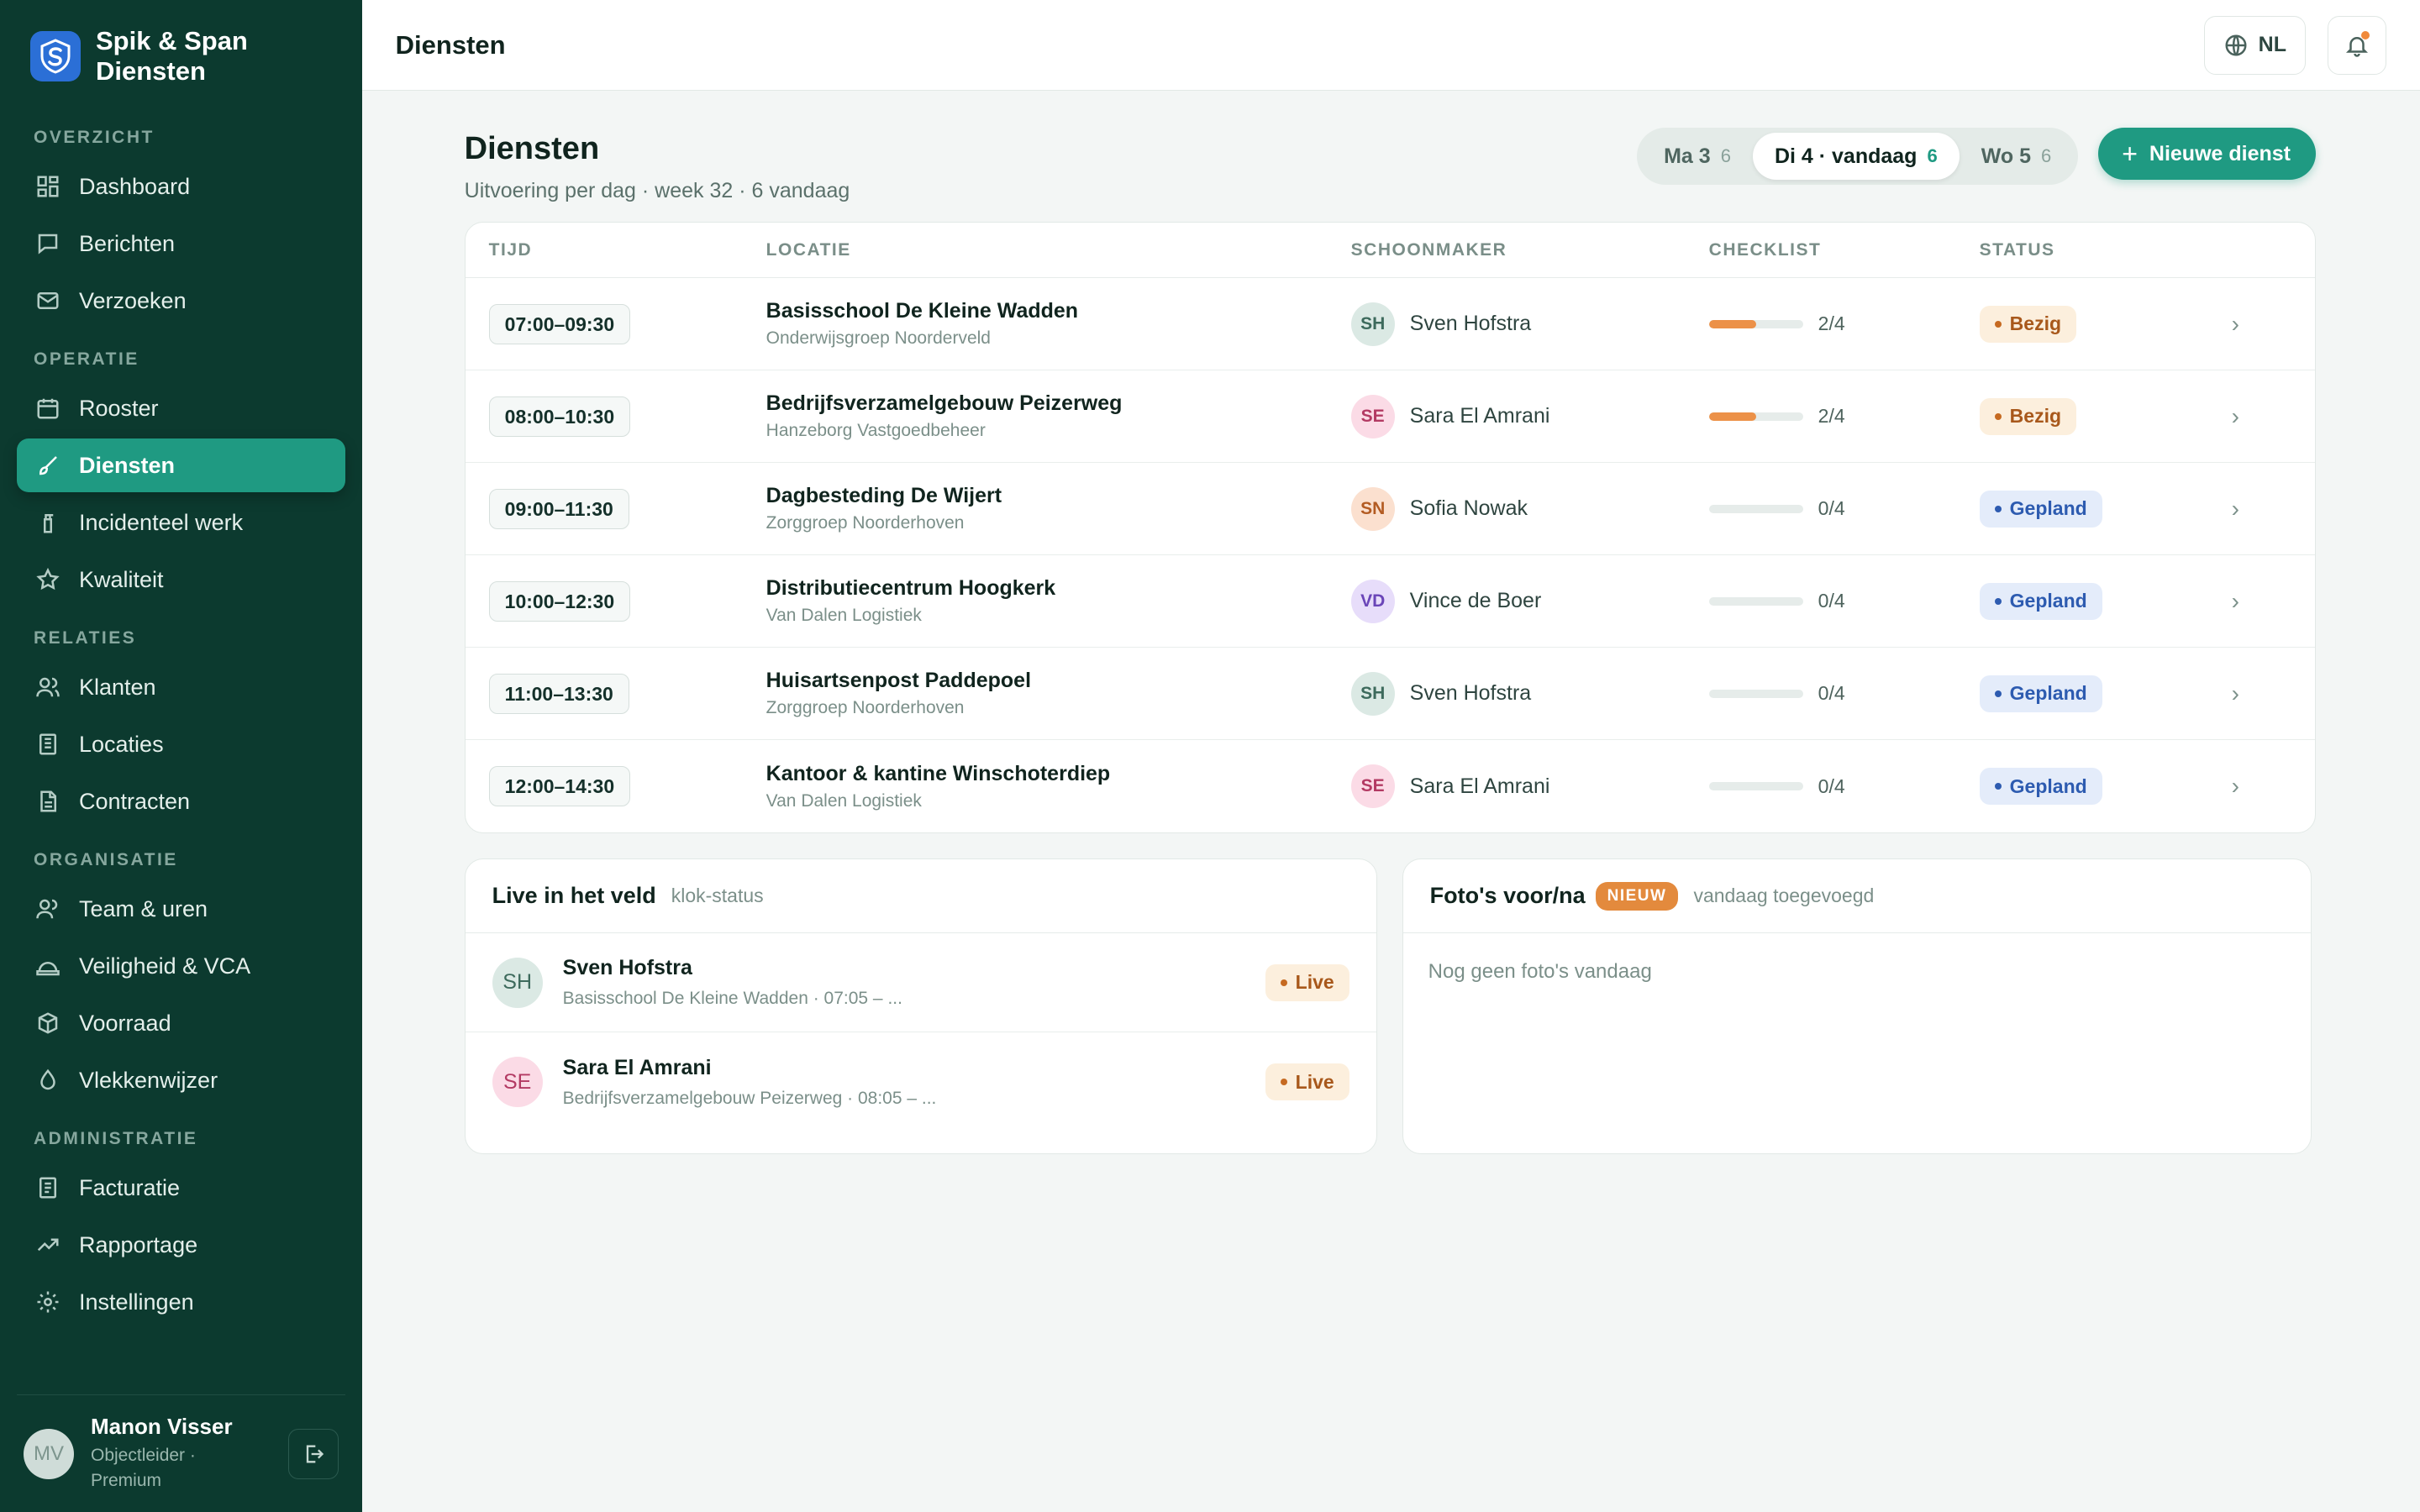 The width and height of the screenshot is (2420, 1512). What do you see at coordinates (181, 301) in the screenshot?
I see `sidebar-item-verzoeken: Verzoeken` at bounding box center [181, 301].